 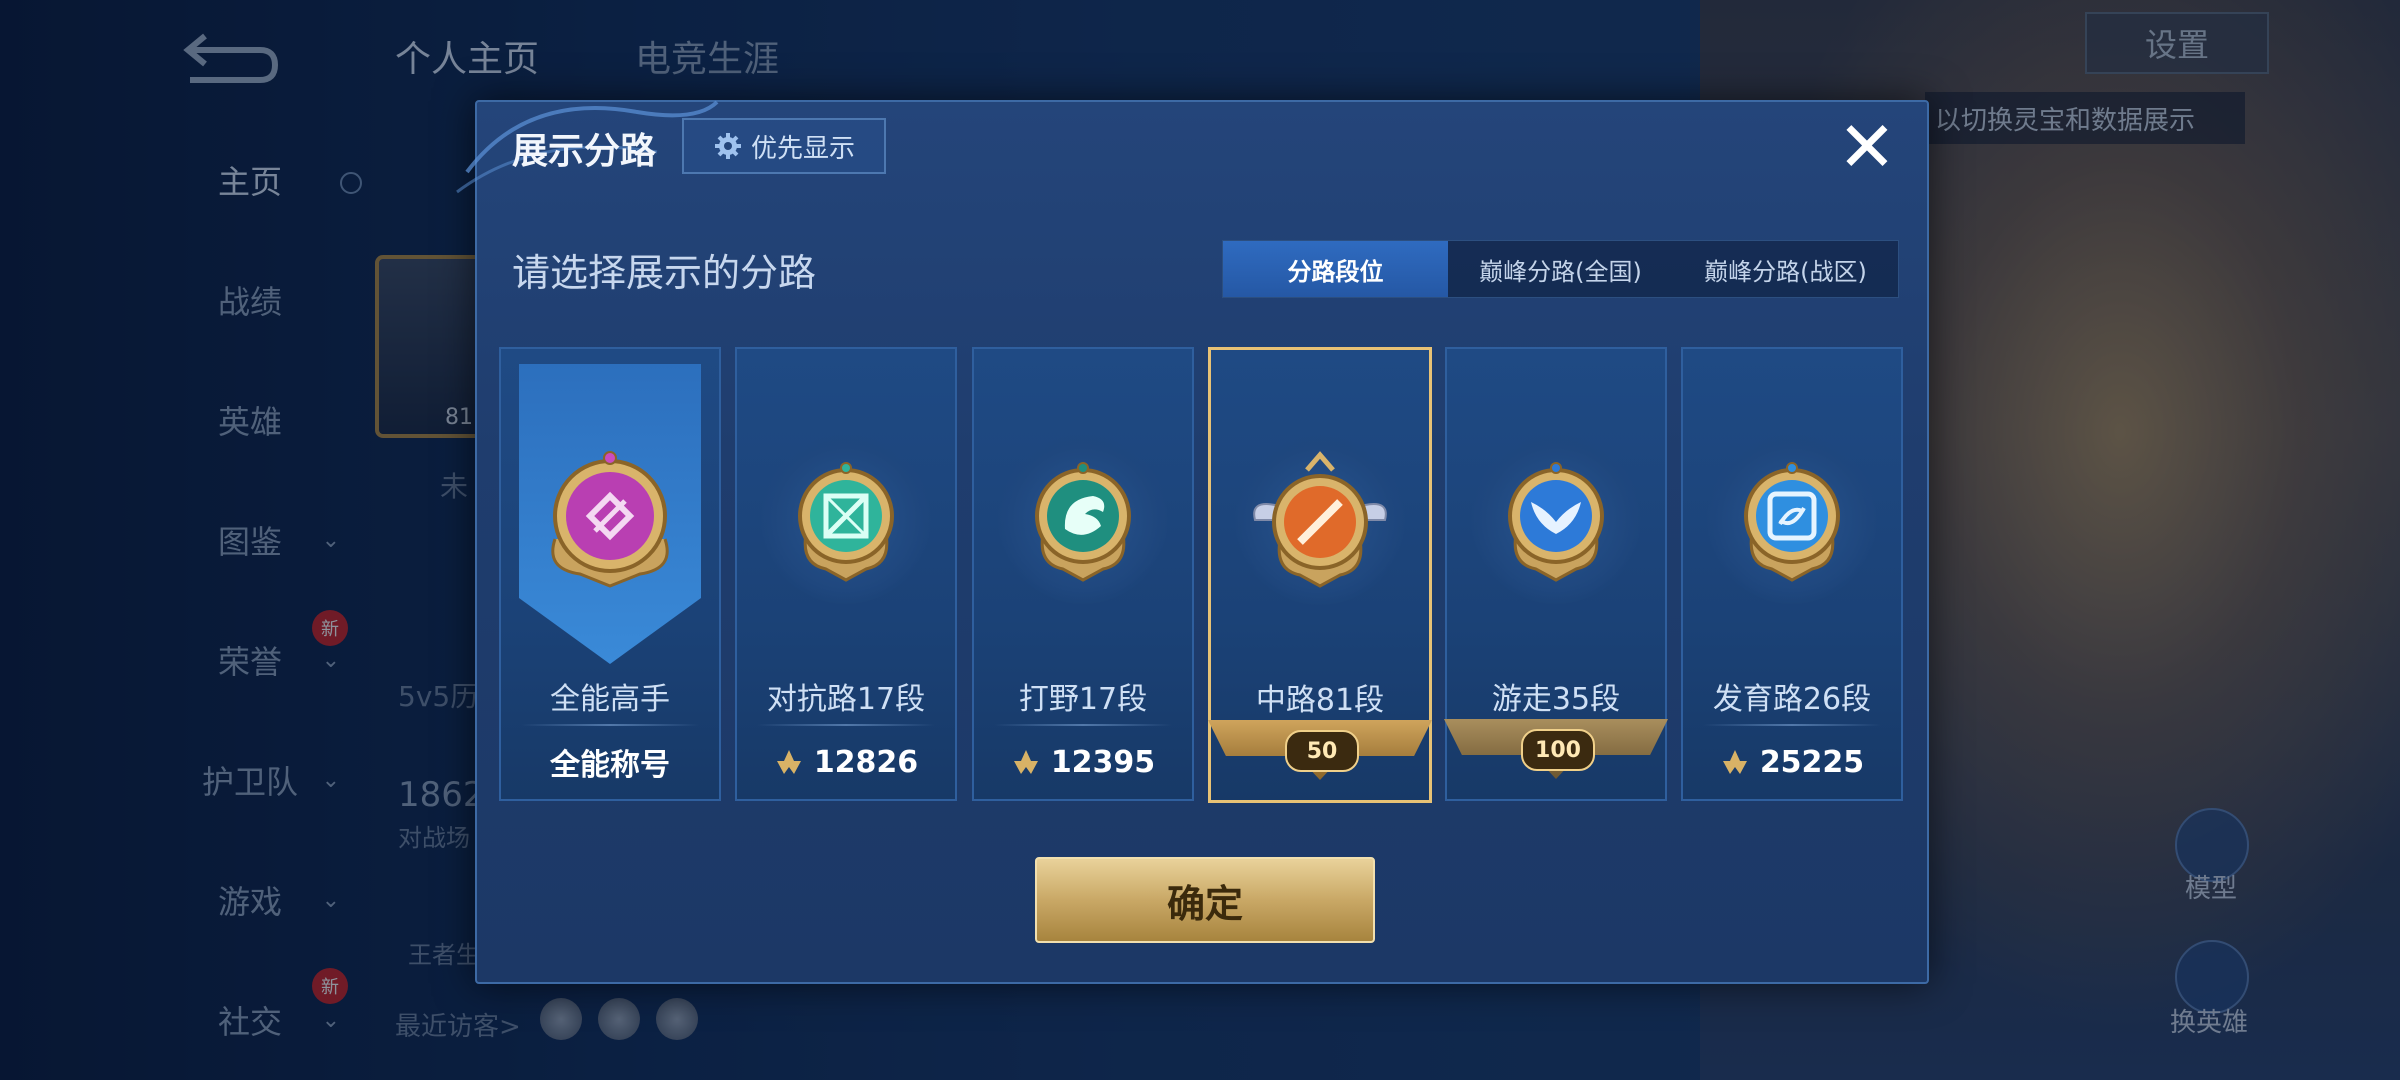 I want to click on confirm-button: 确定, so click(x=1205, y=900).